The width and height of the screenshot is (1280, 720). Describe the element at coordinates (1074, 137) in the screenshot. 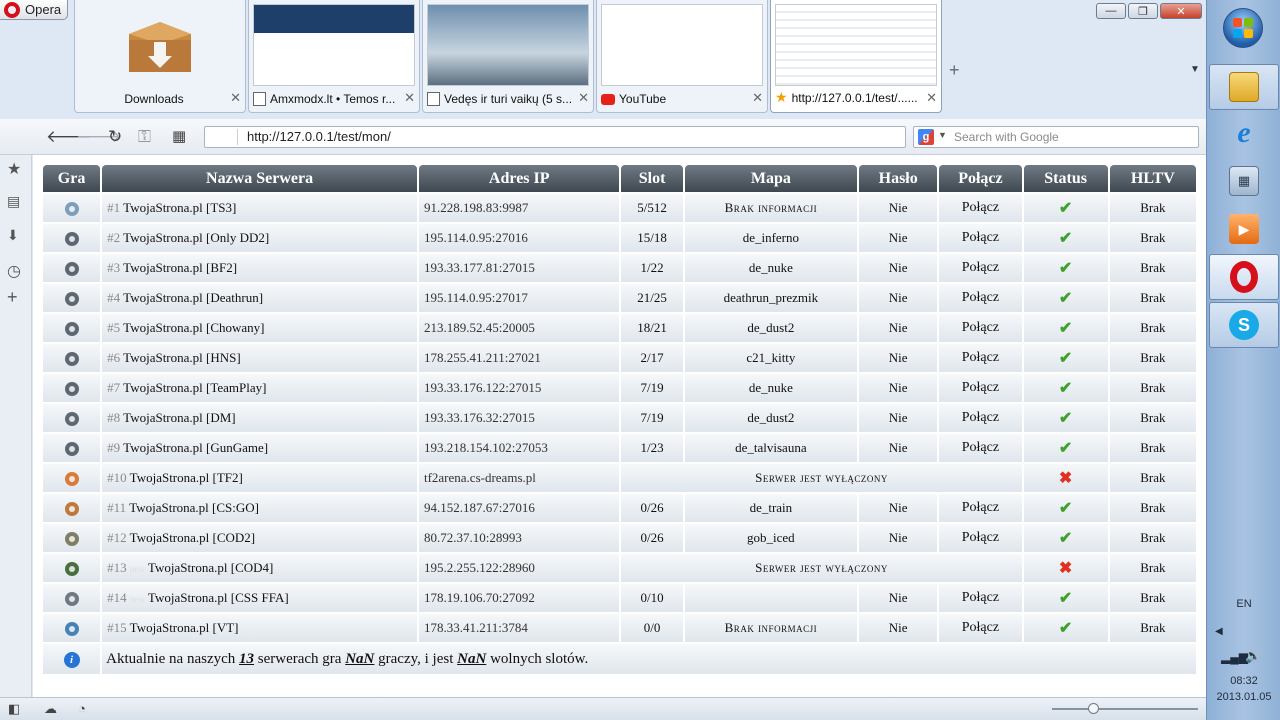

I see `search-input` at that location.